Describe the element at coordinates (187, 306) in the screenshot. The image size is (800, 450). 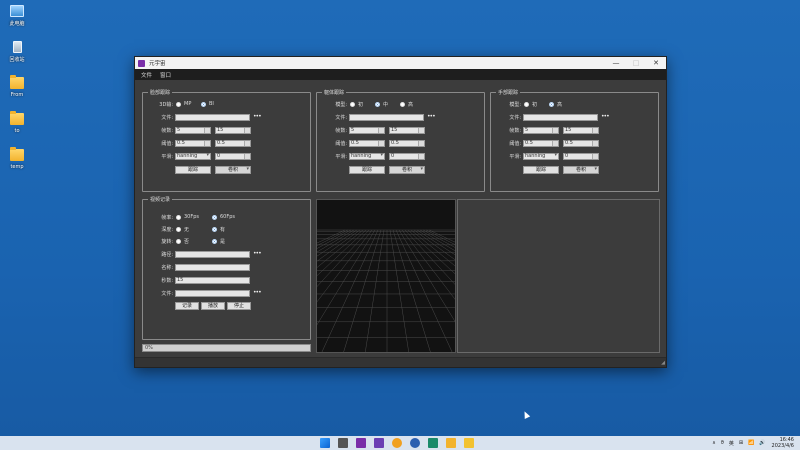
I see `record-button: 记录` at that location.